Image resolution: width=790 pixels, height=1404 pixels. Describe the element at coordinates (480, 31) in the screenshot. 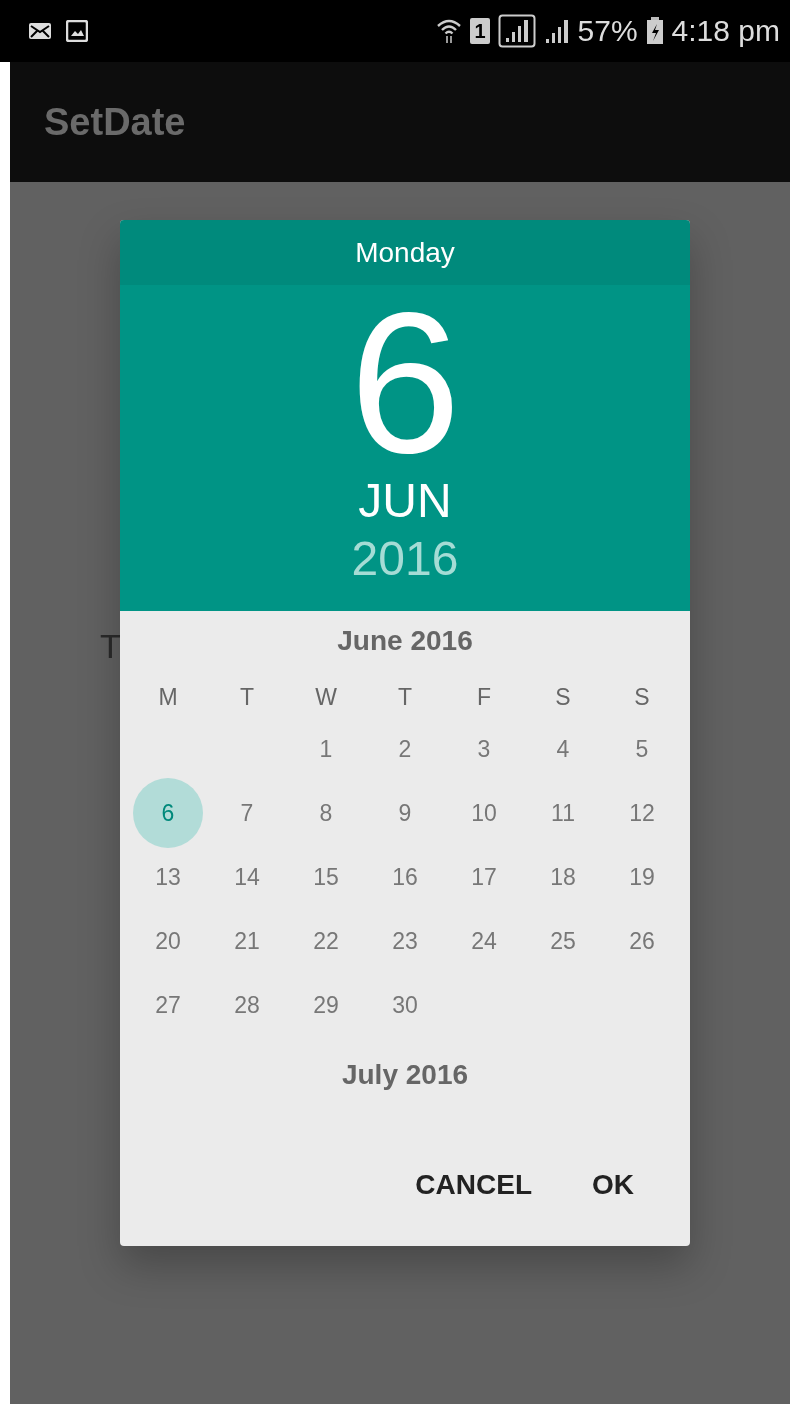

I see `sim-label: 1` at that location.